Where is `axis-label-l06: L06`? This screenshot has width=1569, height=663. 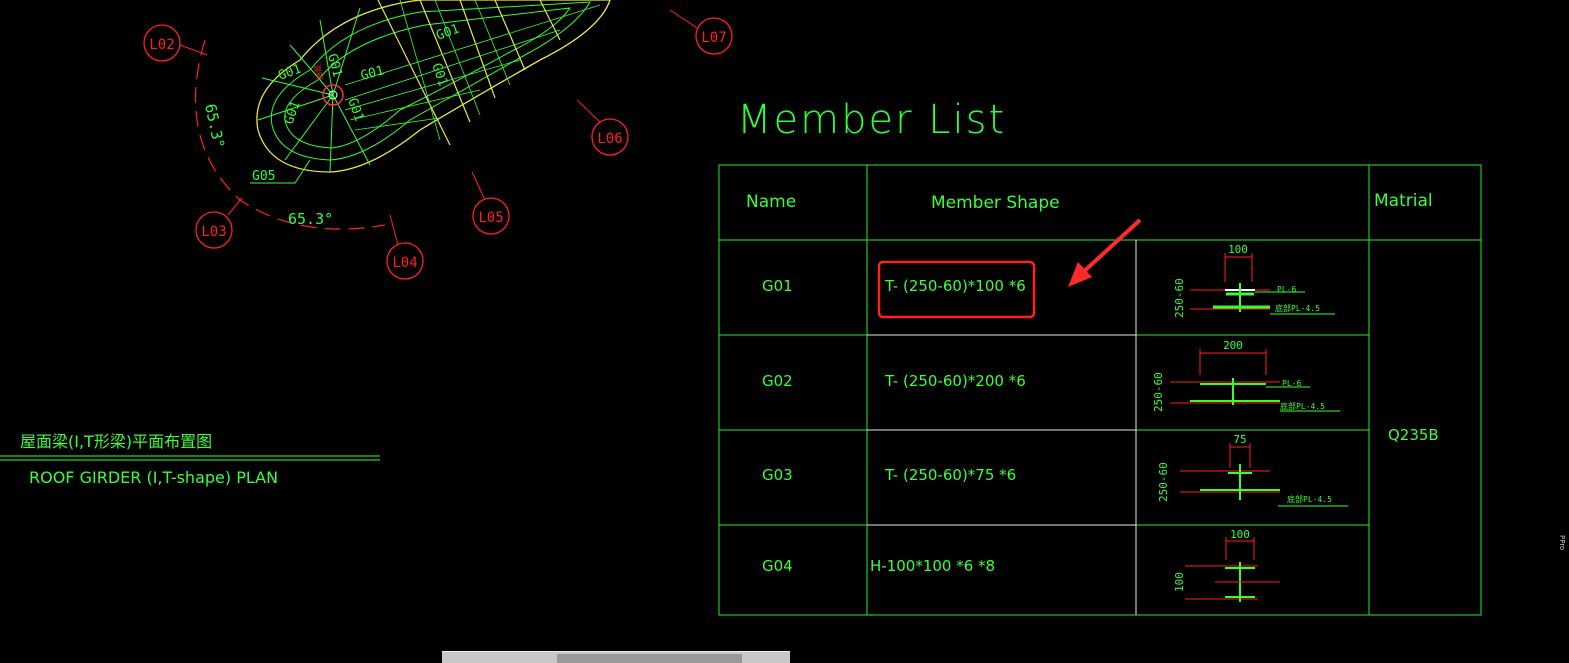
axis-label-l06: L06 is located at coordinates (609, 139).